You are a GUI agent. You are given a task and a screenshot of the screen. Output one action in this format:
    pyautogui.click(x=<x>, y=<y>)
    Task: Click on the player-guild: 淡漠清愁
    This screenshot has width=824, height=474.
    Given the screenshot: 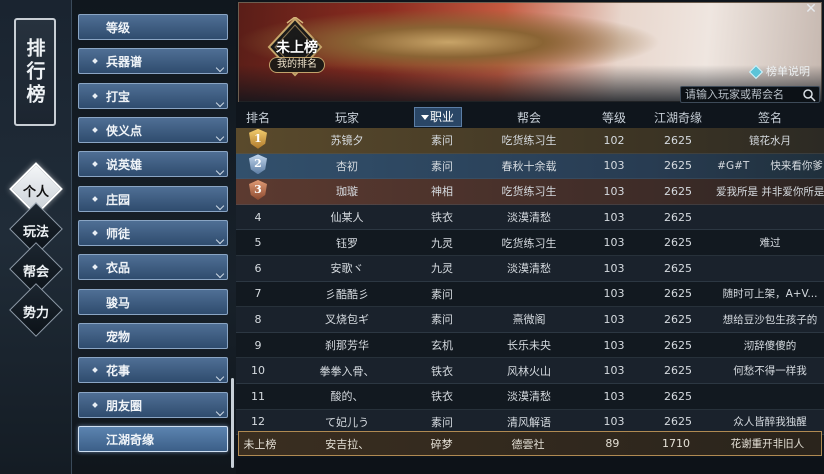 What is the action you would take?
    pyautogui.click(x=529, y=218)
    